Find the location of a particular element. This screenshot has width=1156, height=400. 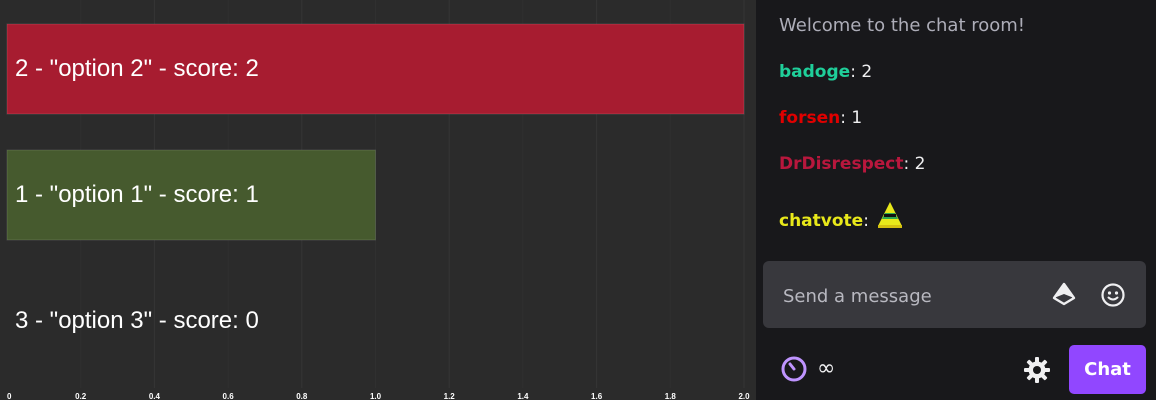

x-tick-label: 0.8 is located at coordinates (302, 396).